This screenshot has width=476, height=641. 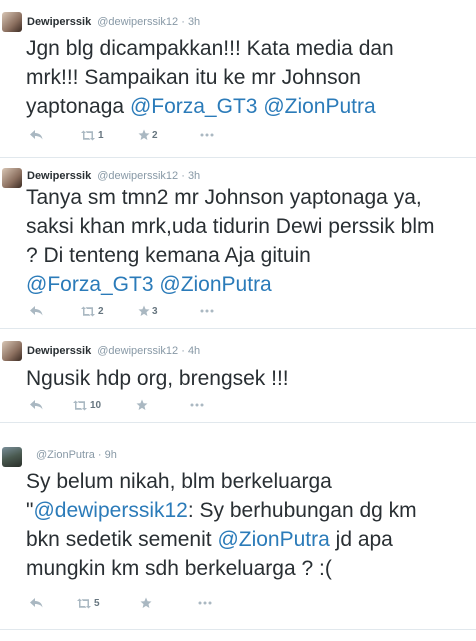 What do you see at coordinates (65, 455) in the screenshot?
I see `author-handle: @ZionPutra` at bounding box center [65, 455].